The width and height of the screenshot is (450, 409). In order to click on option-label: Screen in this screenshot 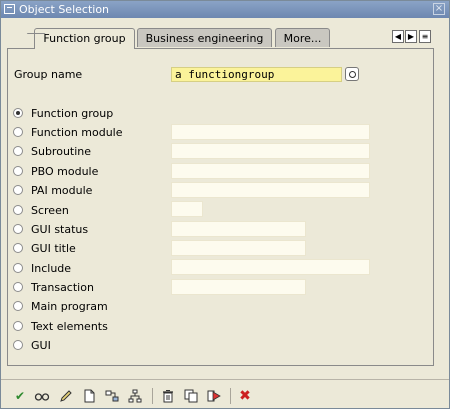, I will do `click(50, 210)`.